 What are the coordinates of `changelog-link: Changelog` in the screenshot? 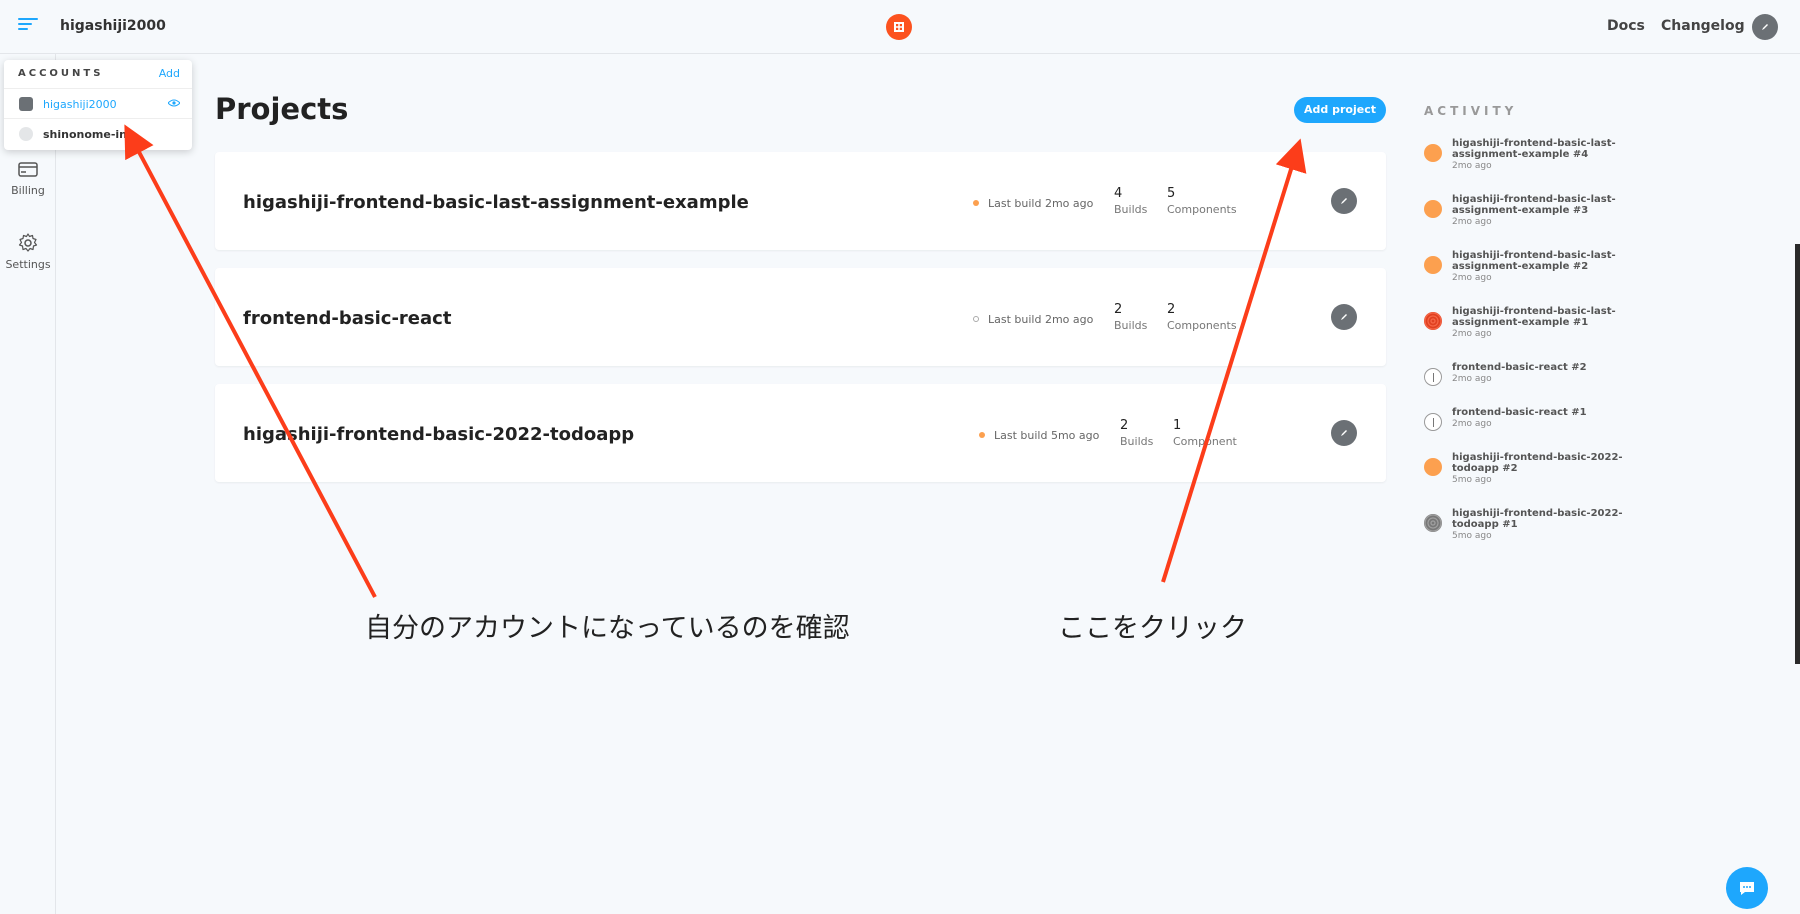 It's located at (1703, 26).